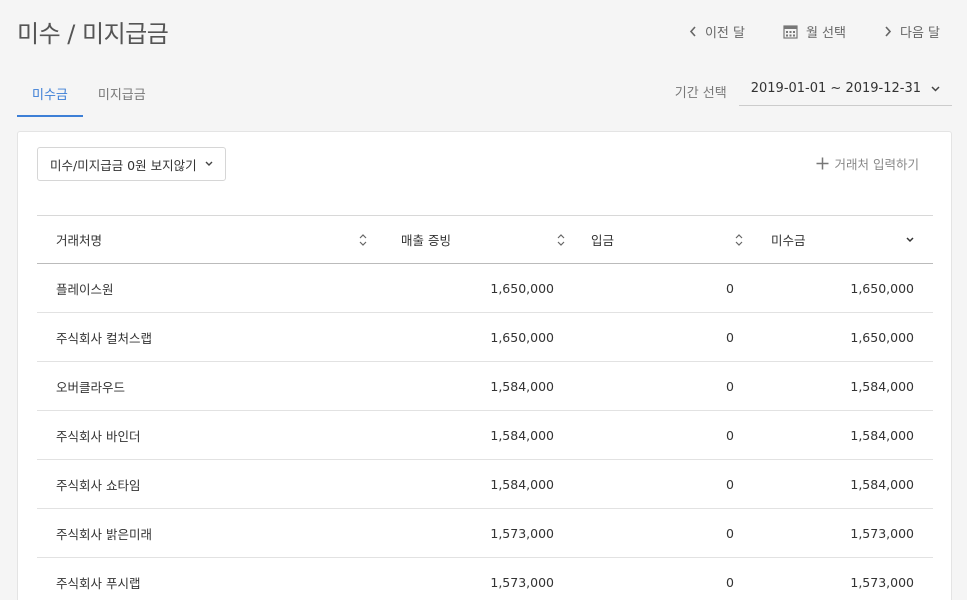  I want to click on zero-balance-filter-dropdown: 미수/미지급금 0원 보지않기, so click(131, 164).